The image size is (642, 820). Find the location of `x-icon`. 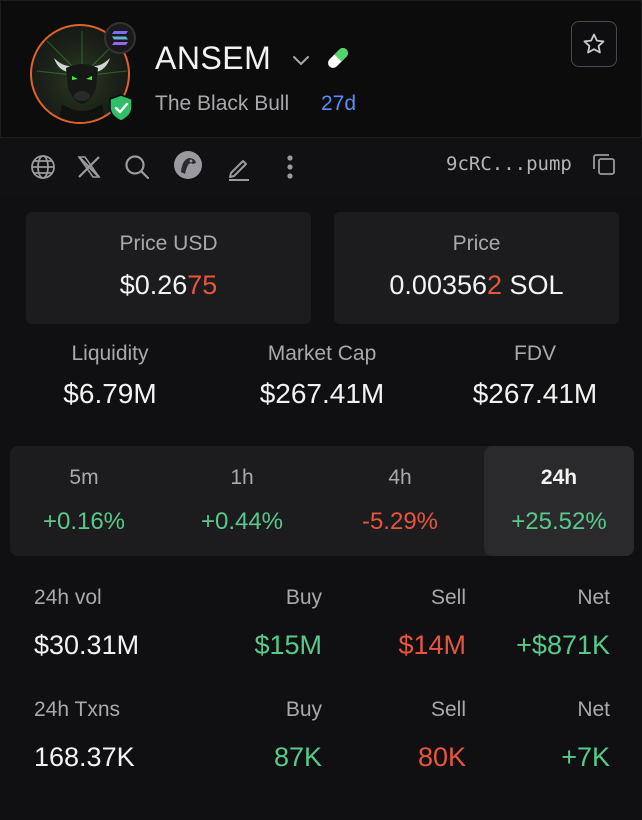

x-icon is located at coordinates (89, 167).